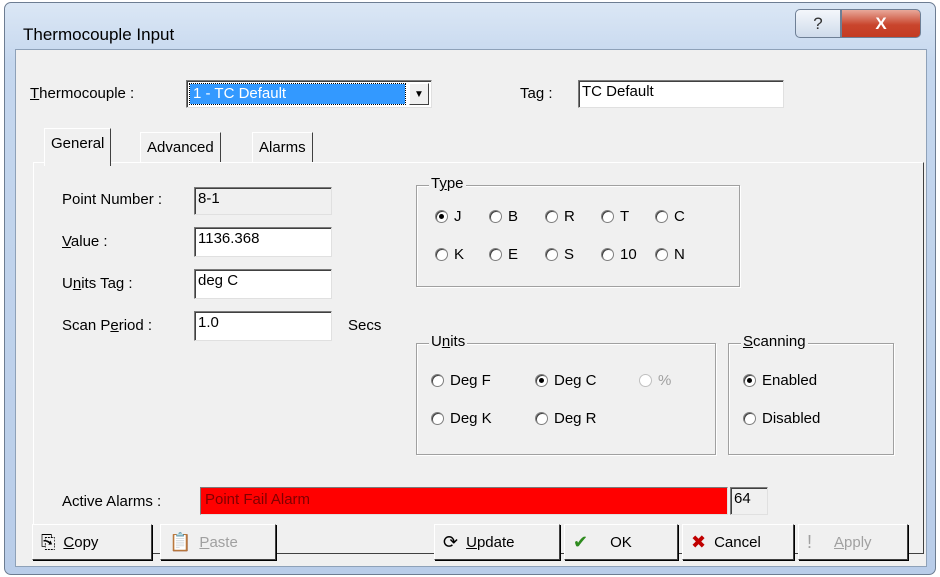 This screenshot has height=577, width=940. I want to click on units-group: Units Deg F Deg C % Deg K Deg R, so click(566, 394).